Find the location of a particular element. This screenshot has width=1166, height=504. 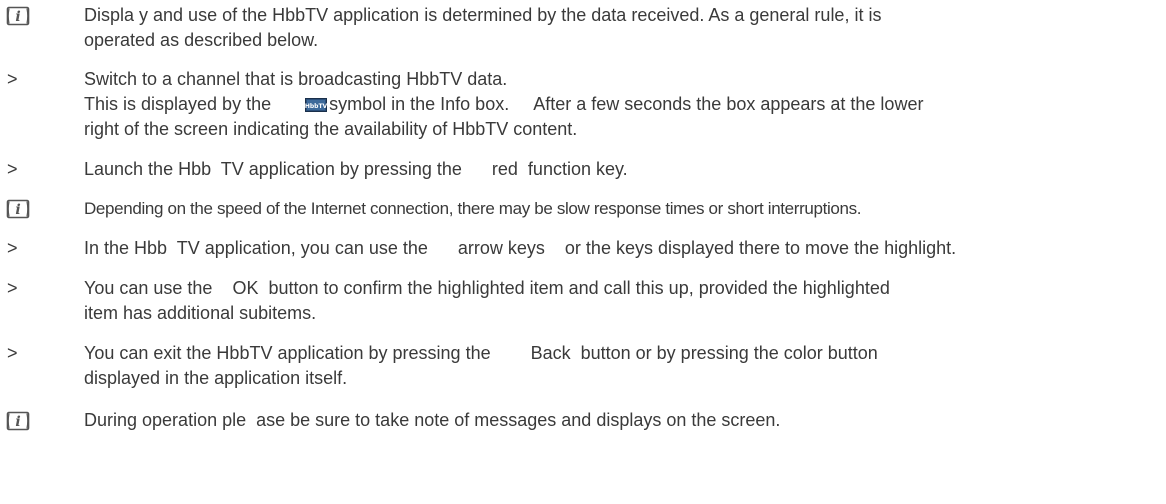

text-fragment: This is displayed by the is located at coordinates (178, 104).